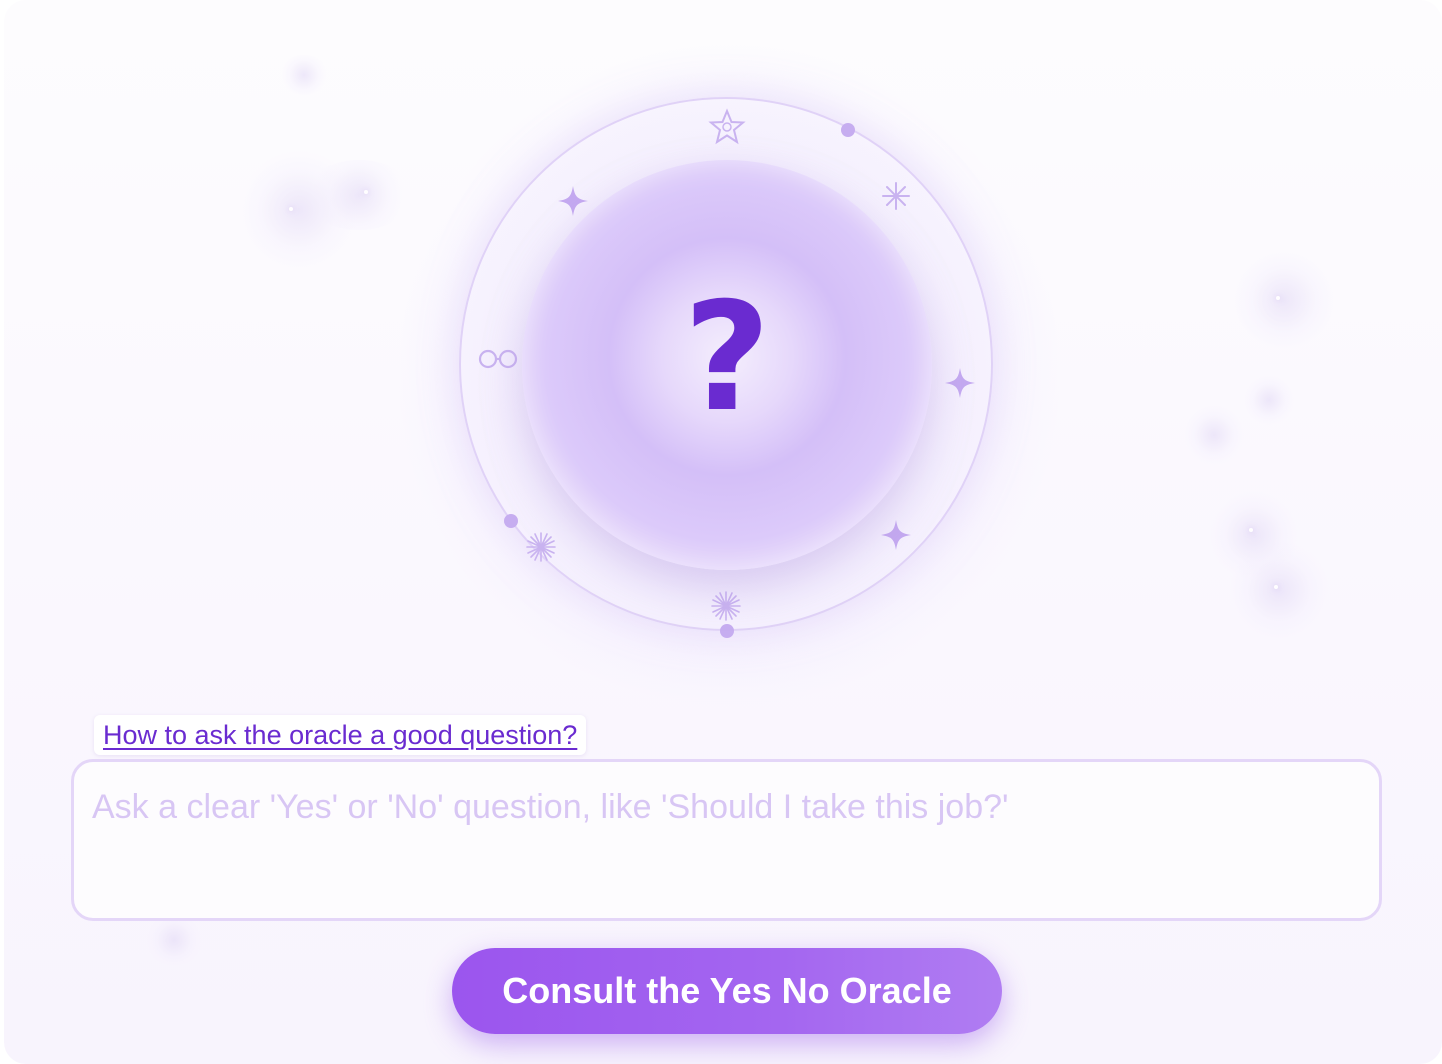 The image size is (1442, 1064). What do you see at coordinates (726, 840) in the screenshot?
I see `question-input` at bounding box center [726, 840].